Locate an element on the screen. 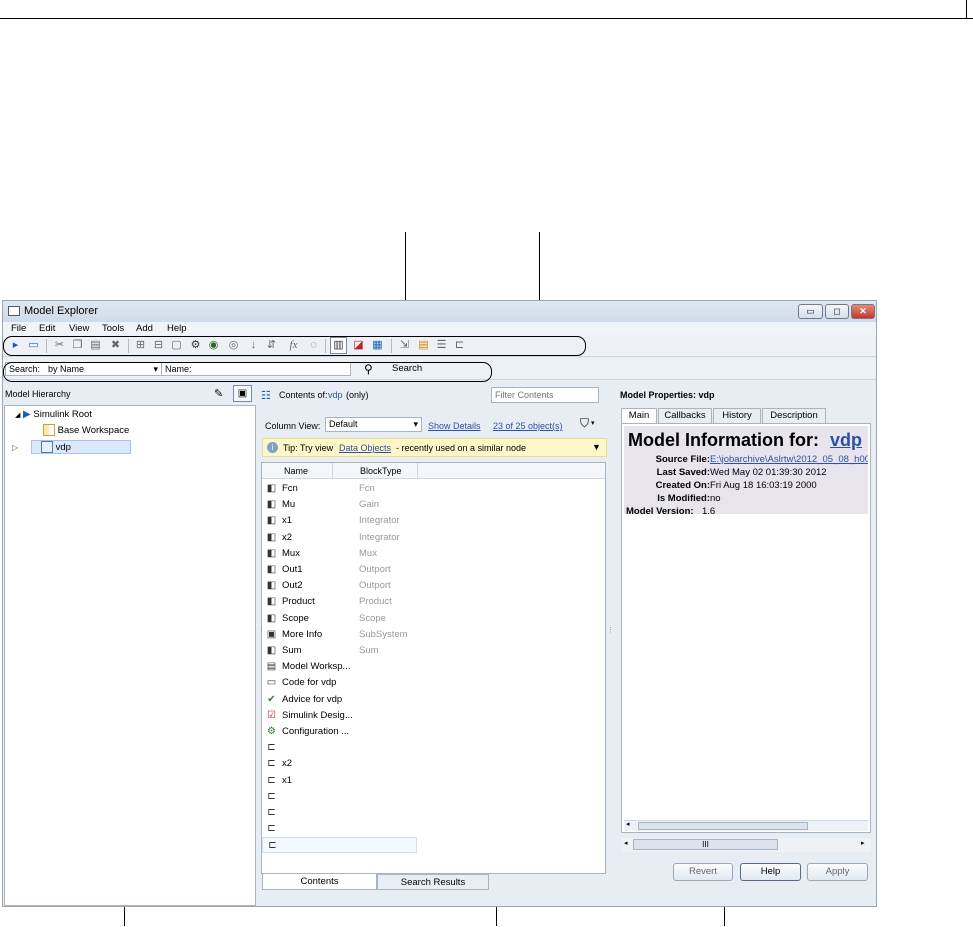  filter-icon: ⛉ is located at coordinates (584, 423).